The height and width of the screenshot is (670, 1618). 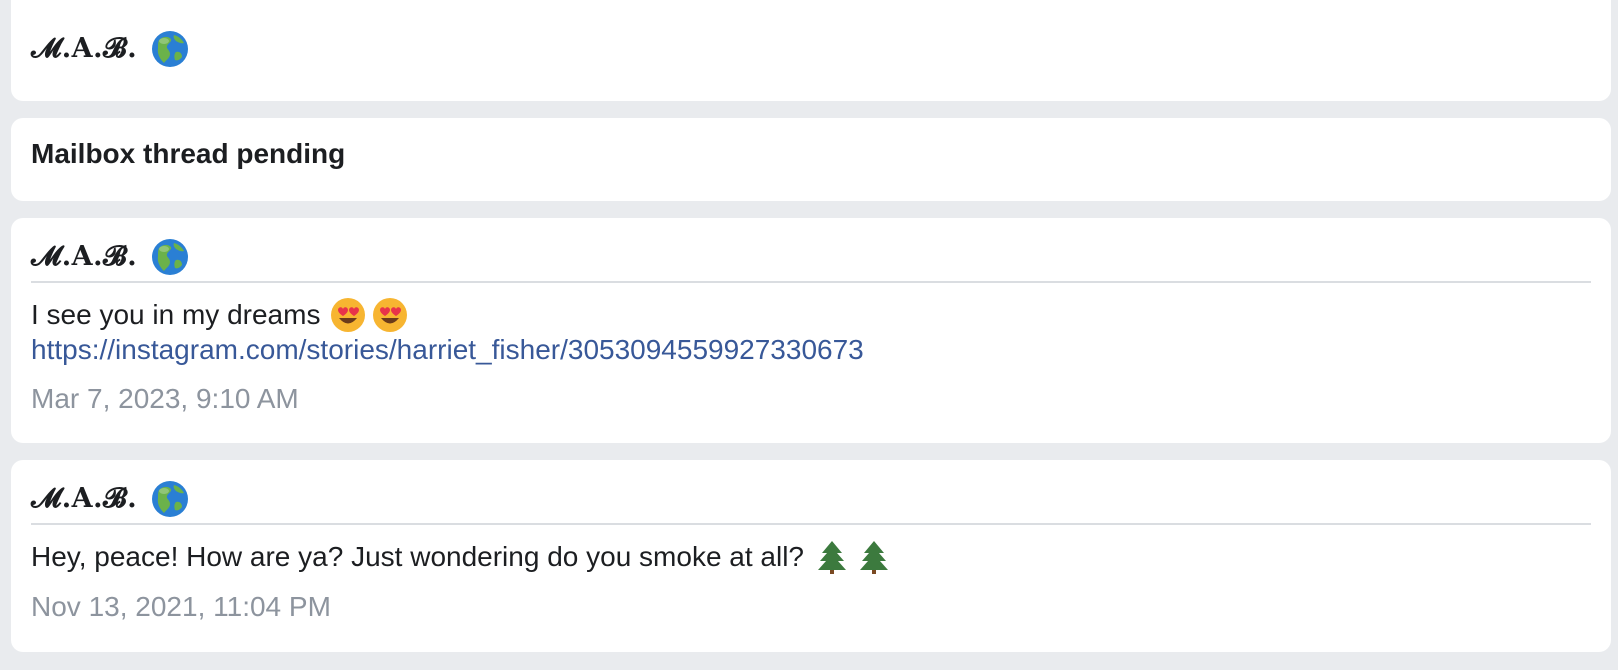 What do you see at coordinates (165, 398) in the screenshot?
I see `message-timestamp: Mar 7, 2023, 9:10 AM` at bounding box center [165, 398].